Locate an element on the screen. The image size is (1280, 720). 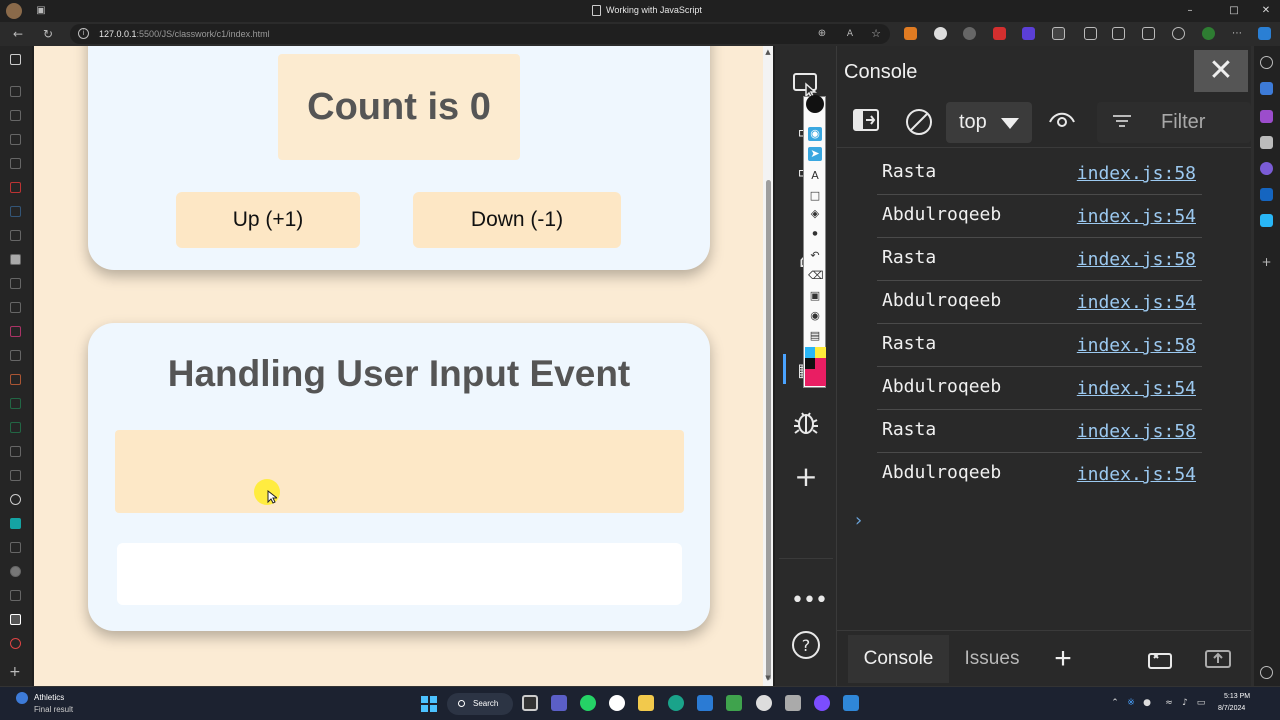
clear-console-icon is located at coordinates (919, 123).